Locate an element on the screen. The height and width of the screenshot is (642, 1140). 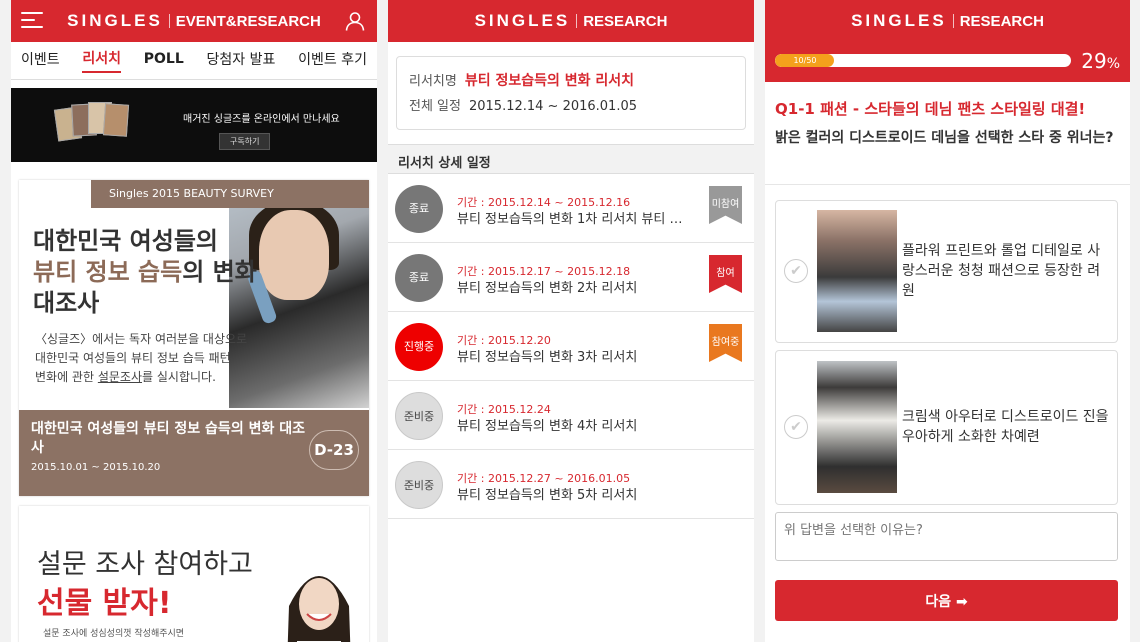
tab-event: 이벤트 is located at coordinates (40, 60).